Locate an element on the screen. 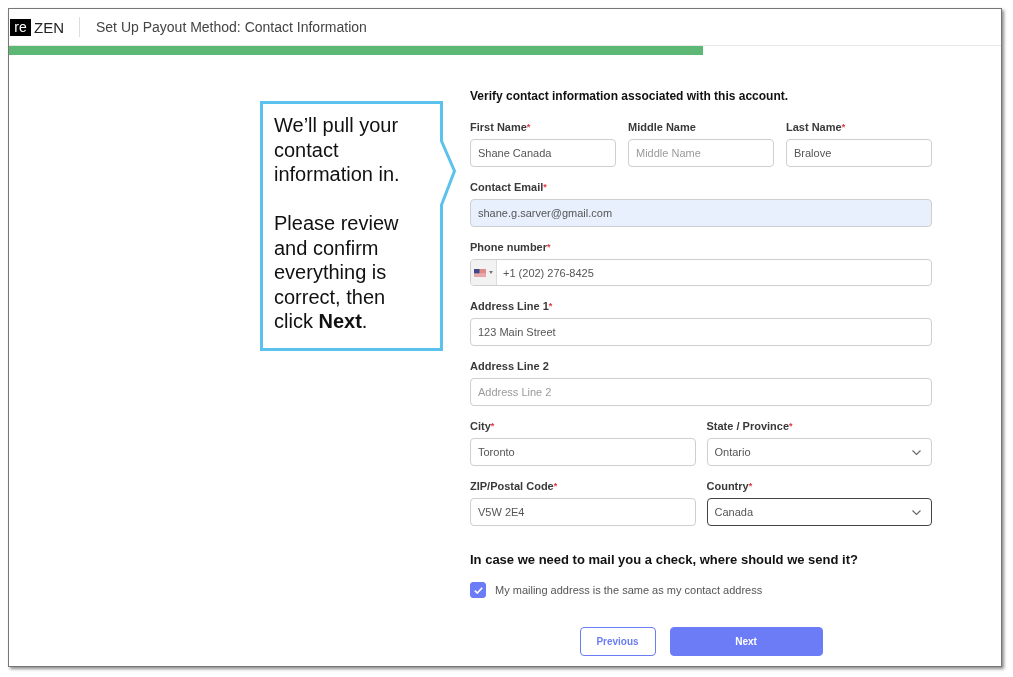  section-heading: In case we need to mail you a check, where should we send it? is located at coordinates (664, 559).